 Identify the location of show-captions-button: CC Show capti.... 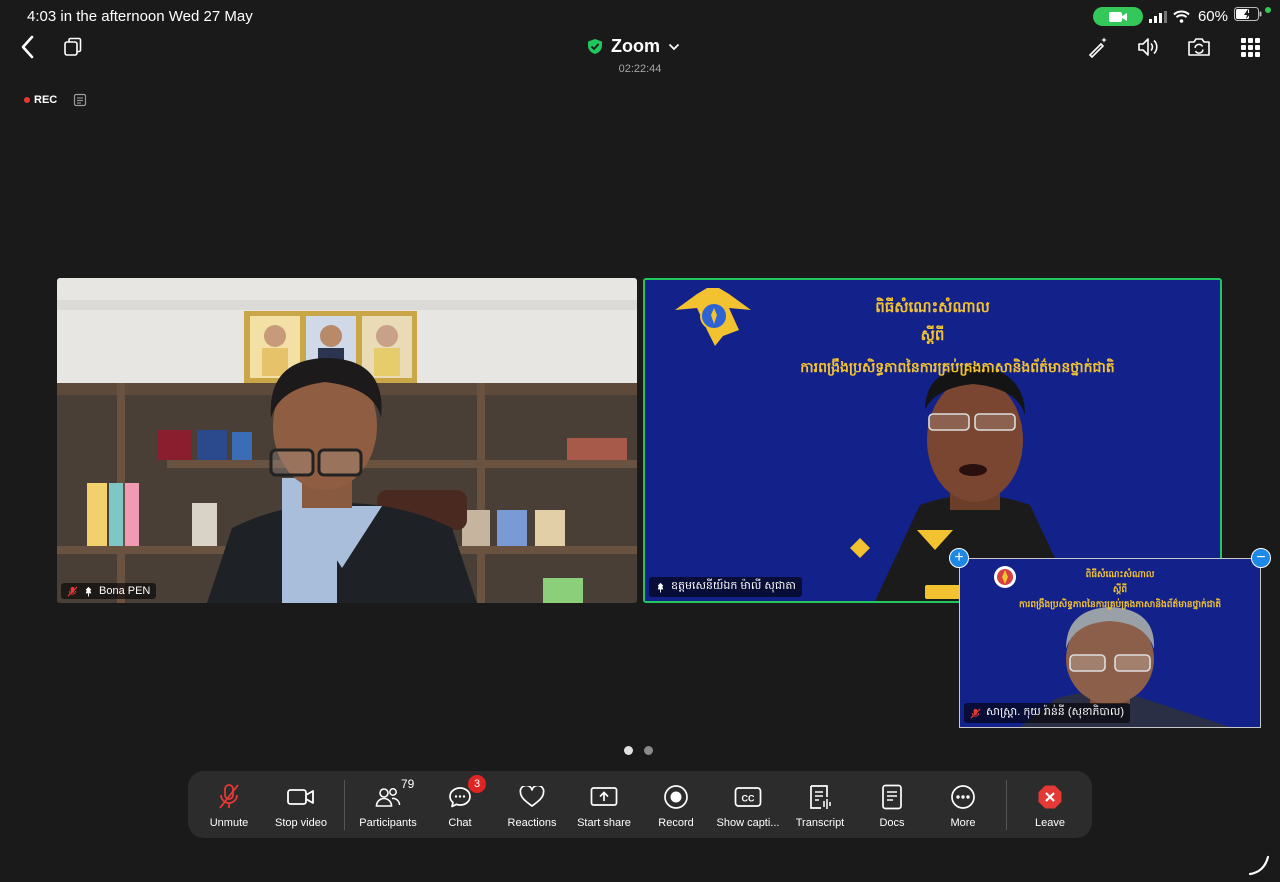
(748, 804).